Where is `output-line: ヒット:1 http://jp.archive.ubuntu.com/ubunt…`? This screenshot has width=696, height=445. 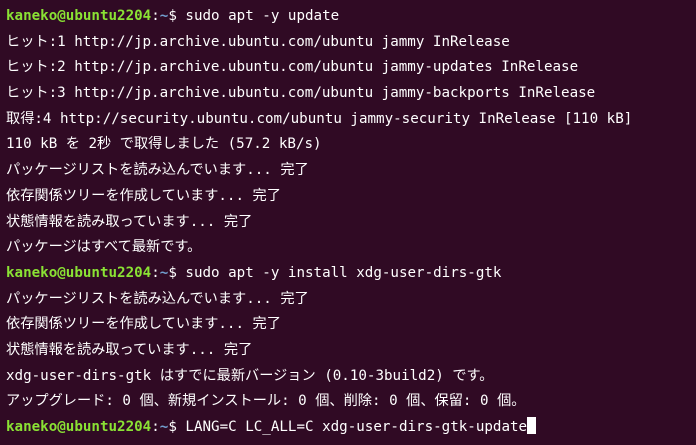 output-line: ヒット:1 http://jp.archive.ubuntu.com/ubunt… is located at coordinates (258, 41).